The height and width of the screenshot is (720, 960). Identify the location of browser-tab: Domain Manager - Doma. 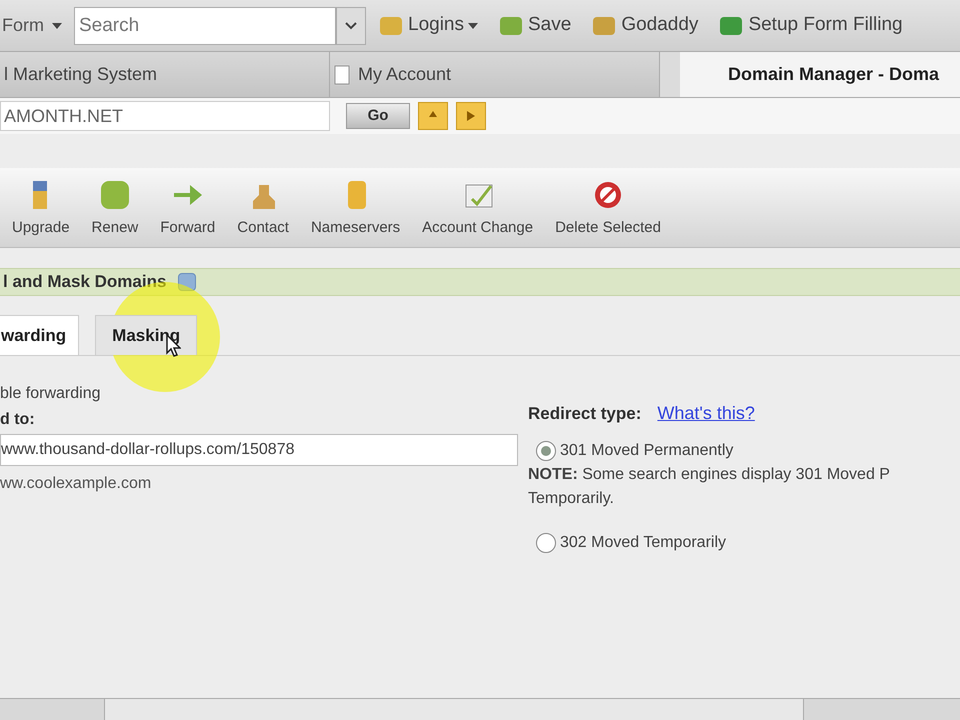
(820, 74).